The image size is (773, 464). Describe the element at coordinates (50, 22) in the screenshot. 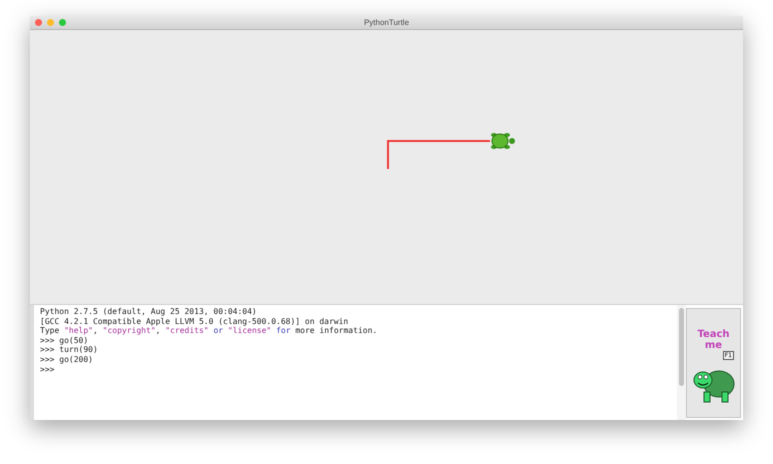

I see `minimize-button` at that location.